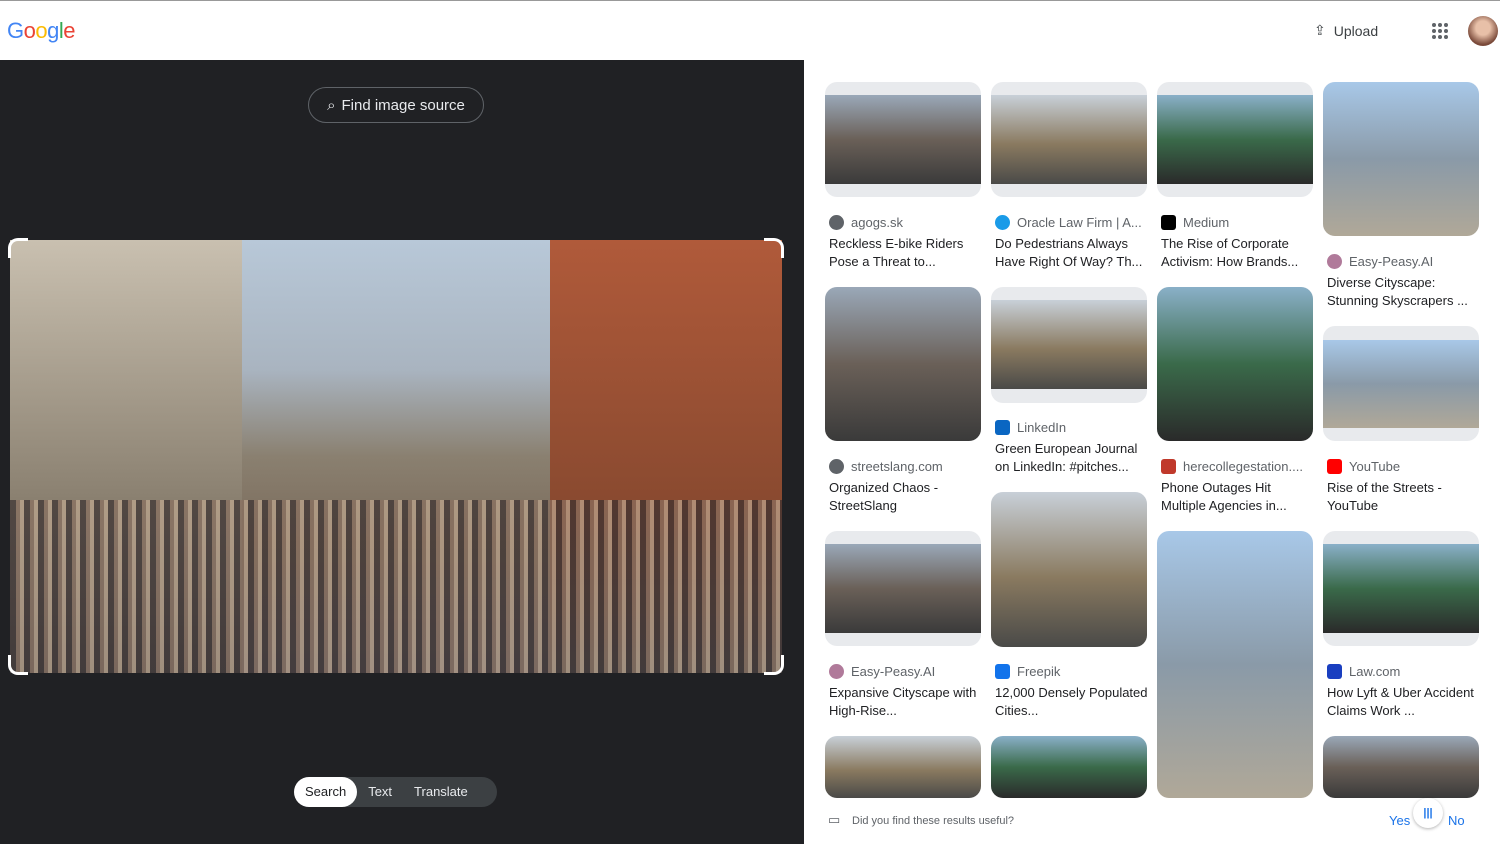 The image size is (1500, 844). I want to click on upload-label: Upload, so click(1356, 30).